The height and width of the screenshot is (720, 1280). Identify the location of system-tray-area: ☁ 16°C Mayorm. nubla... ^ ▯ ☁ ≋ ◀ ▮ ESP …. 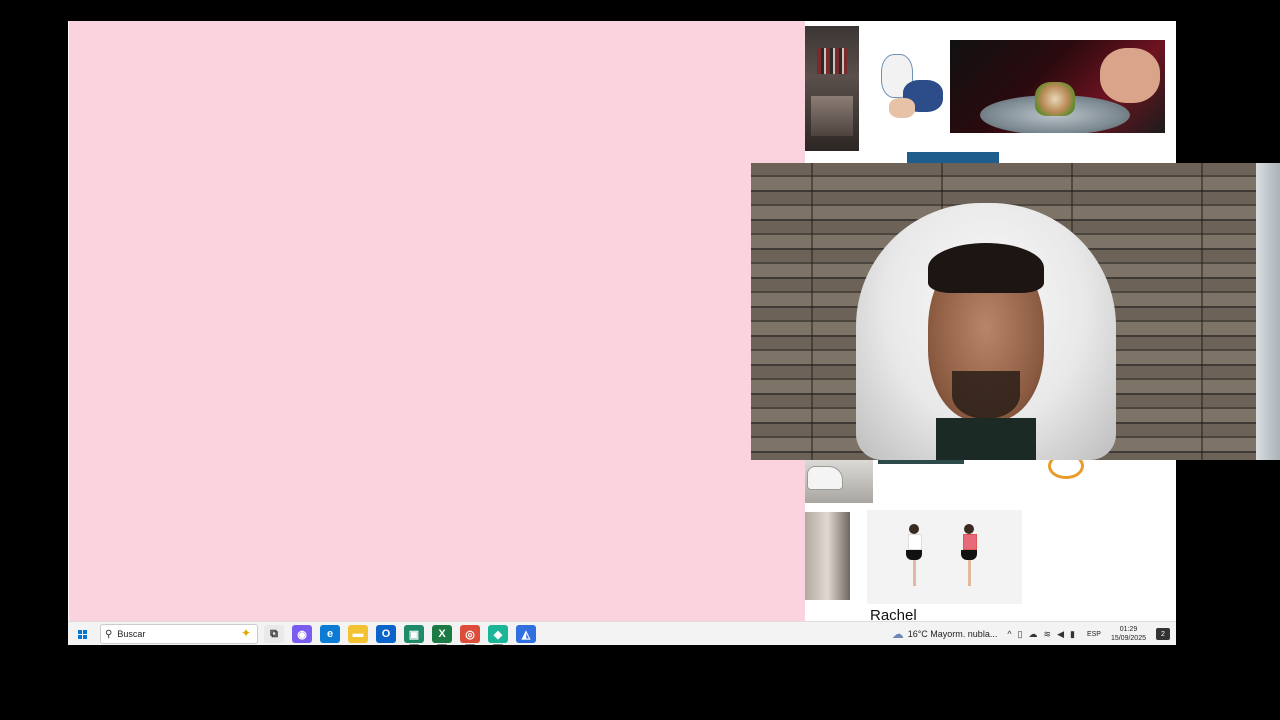
(1034, 633).